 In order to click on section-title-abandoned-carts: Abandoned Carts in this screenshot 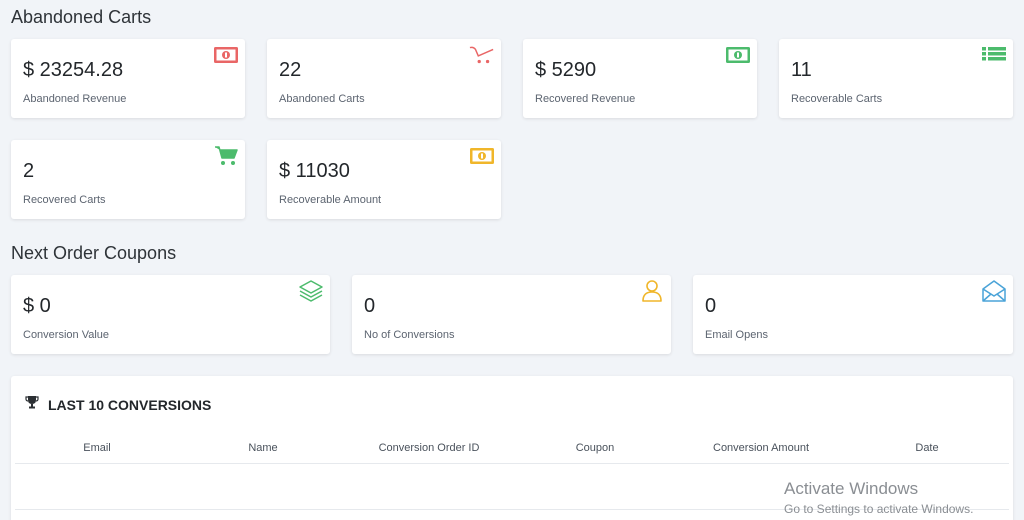, I will do `click(81, 17)`.